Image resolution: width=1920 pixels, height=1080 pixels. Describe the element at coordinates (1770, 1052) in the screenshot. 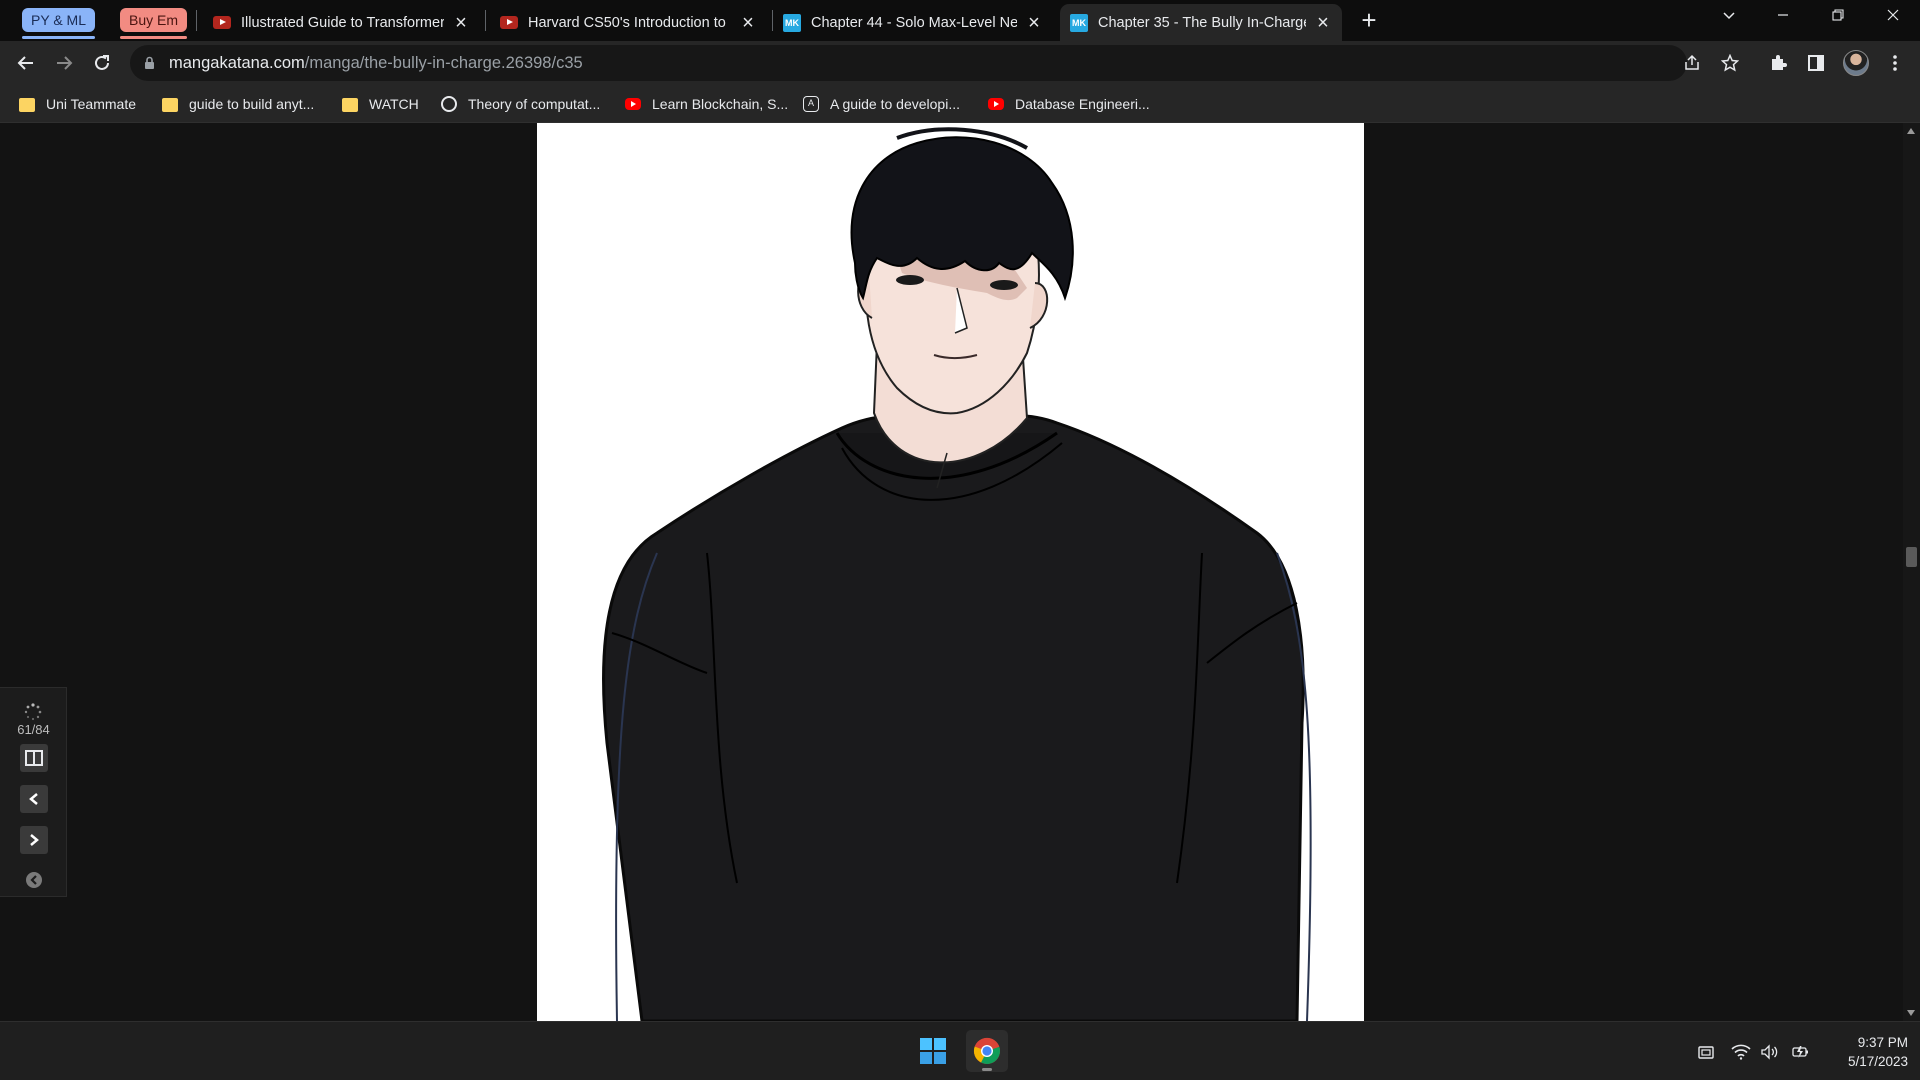

I see `volume-icon` at that location.